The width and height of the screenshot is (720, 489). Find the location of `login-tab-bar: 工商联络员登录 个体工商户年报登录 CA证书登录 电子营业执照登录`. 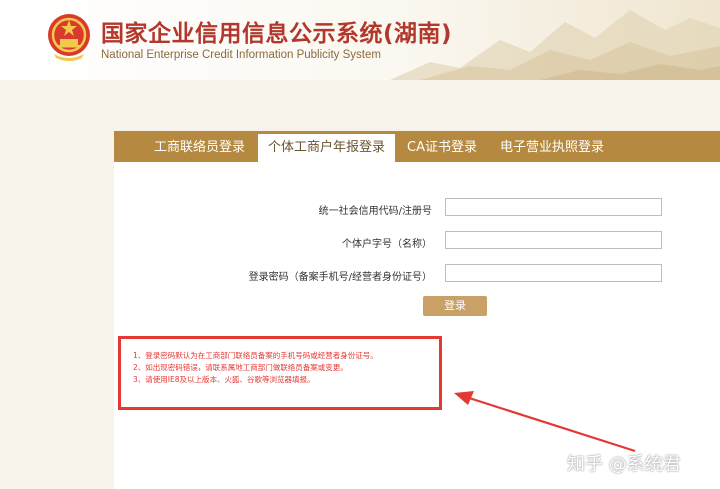

login-tab-bar: 工商联络员登录 个体工商户年报登录 CA证书登录 电子营业执照登录 is located at coordinates (417, 146).